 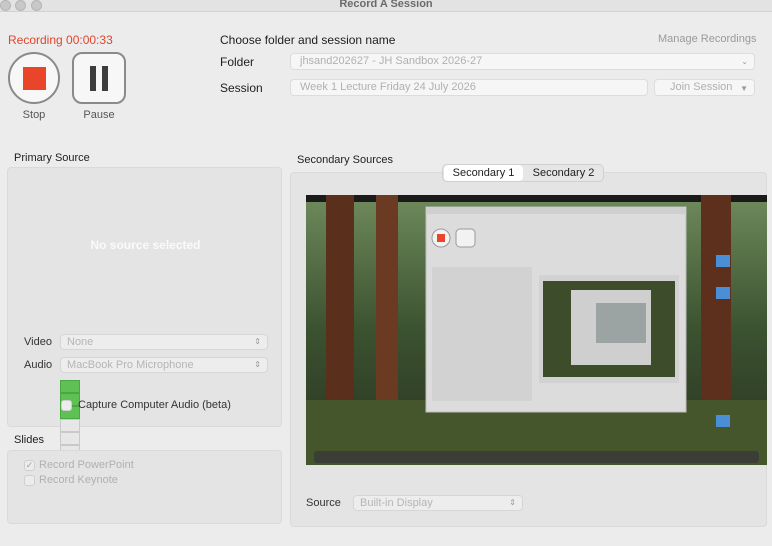 I want to click on record-powerpoint-checkbox: ✓, so click(x=29, y=465).